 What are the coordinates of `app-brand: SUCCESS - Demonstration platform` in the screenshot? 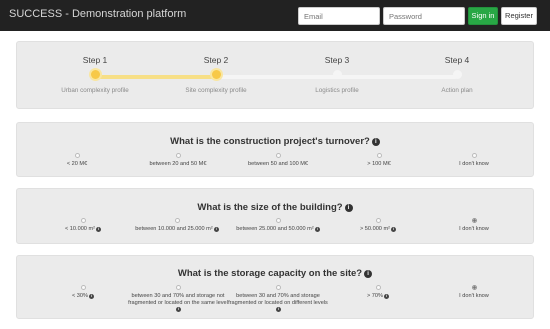 It's located at (97, 14).